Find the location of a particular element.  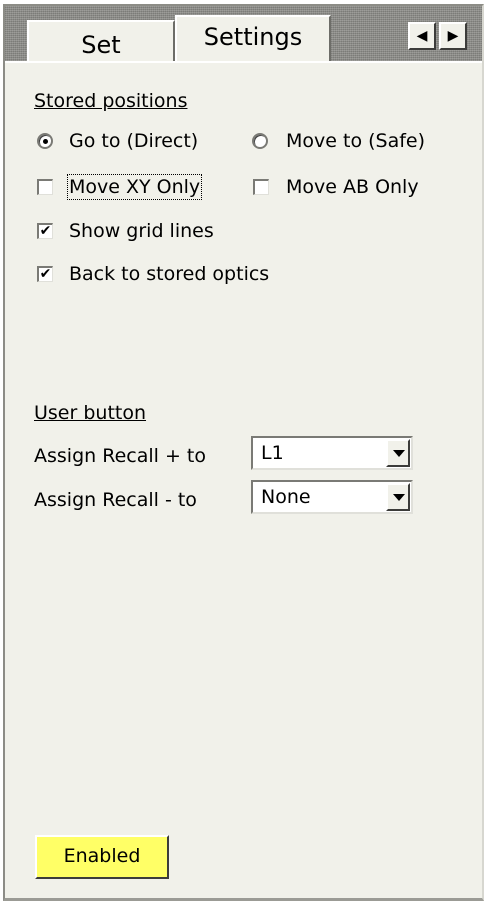

tab-scroll-left-button: ◀ is located at coordinates (422, 36).